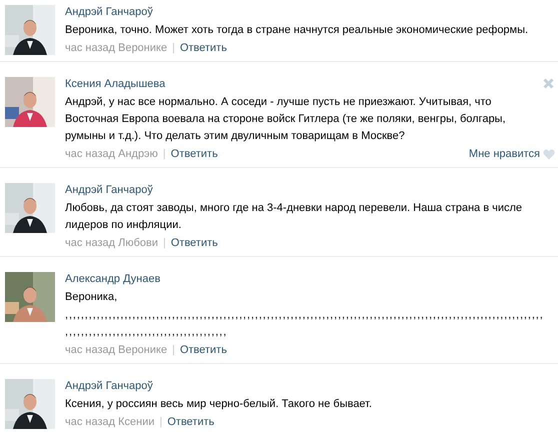 This screenshot has height=437, width=558. What do you see at coordinates (294, 217) in the screenshot?
I see `comment-text: Любовь, да стоят заводы, много где на 3-4-дневки народ перевели. Наша страна в числе лидеров по инфляции.` at bounding box center [294, 217].